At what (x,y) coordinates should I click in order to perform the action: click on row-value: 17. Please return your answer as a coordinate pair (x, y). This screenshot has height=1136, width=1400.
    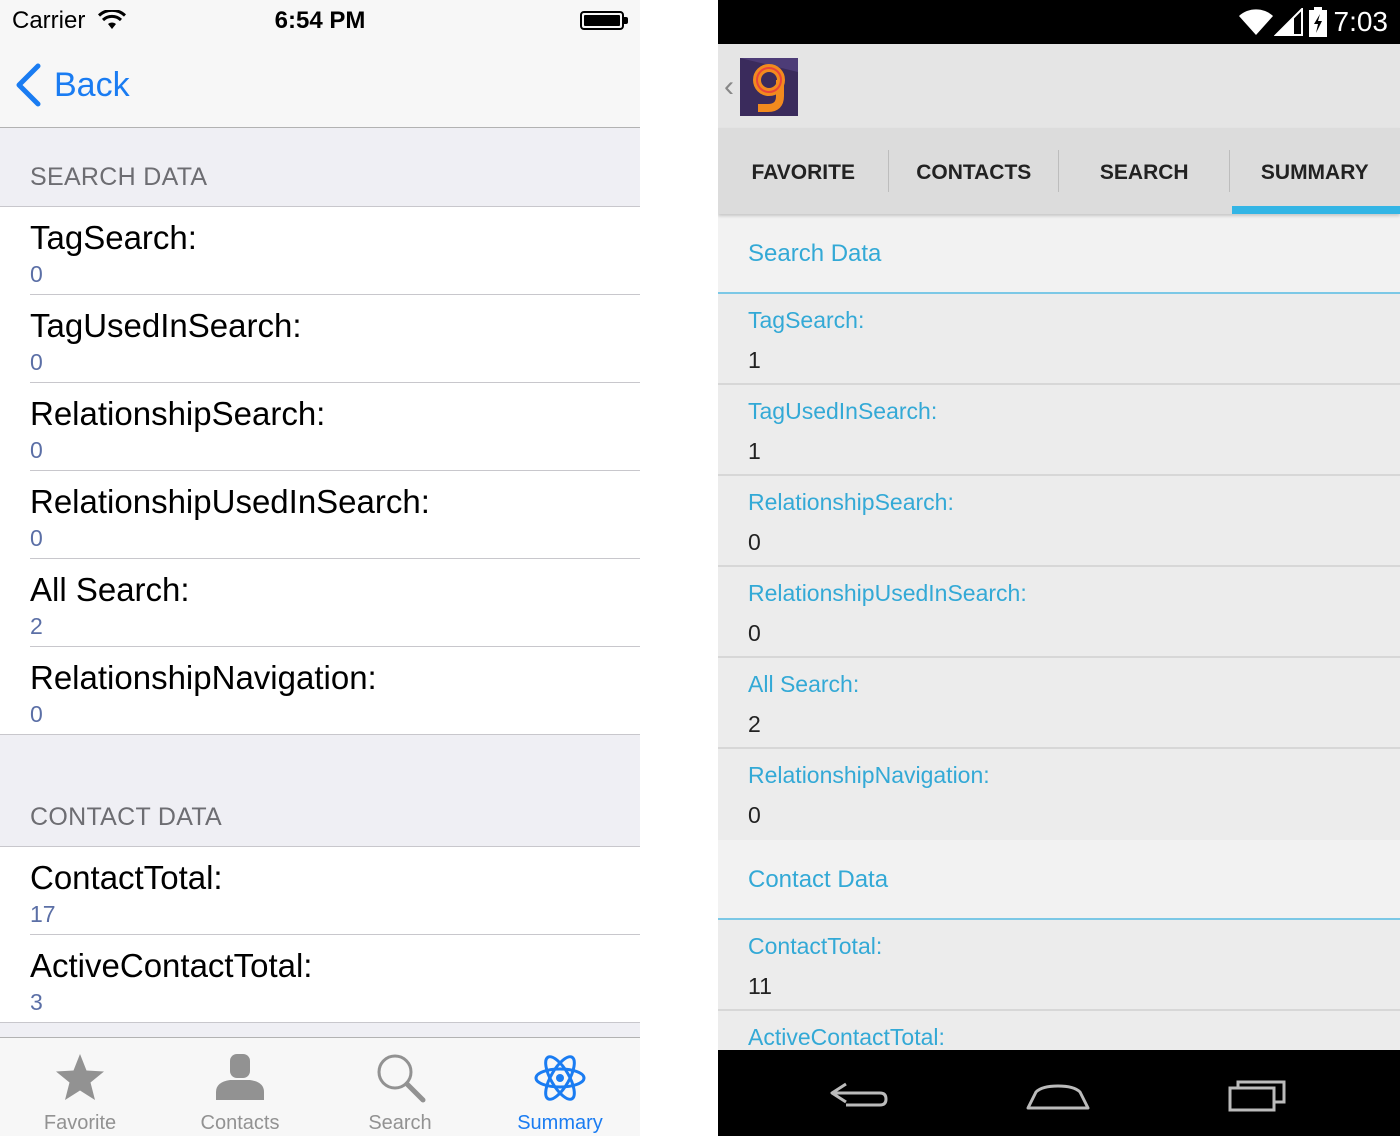
    Looking at the image, I should click on (43, 914).